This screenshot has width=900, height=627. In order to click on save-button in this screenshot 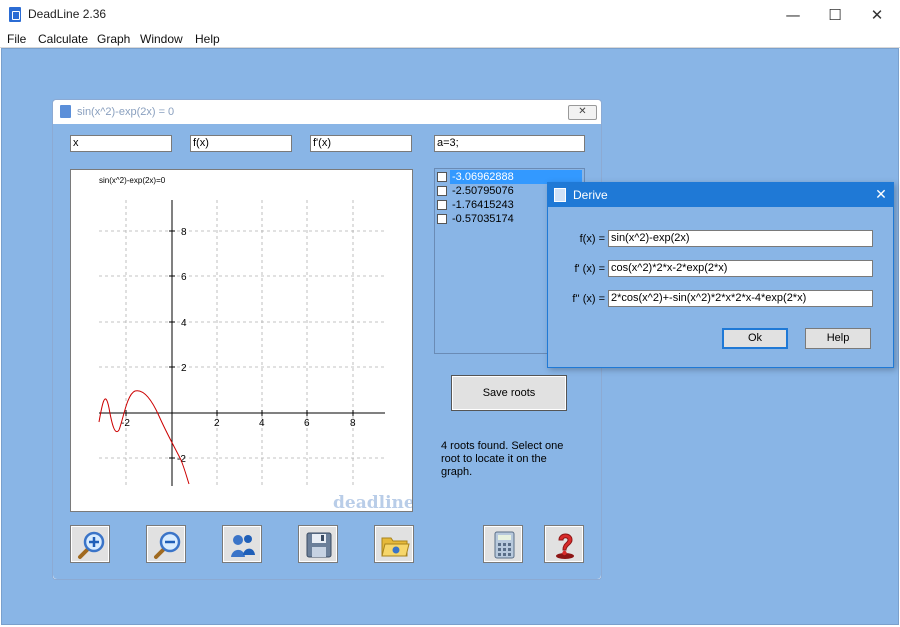, I will do `click(318, 544)`.